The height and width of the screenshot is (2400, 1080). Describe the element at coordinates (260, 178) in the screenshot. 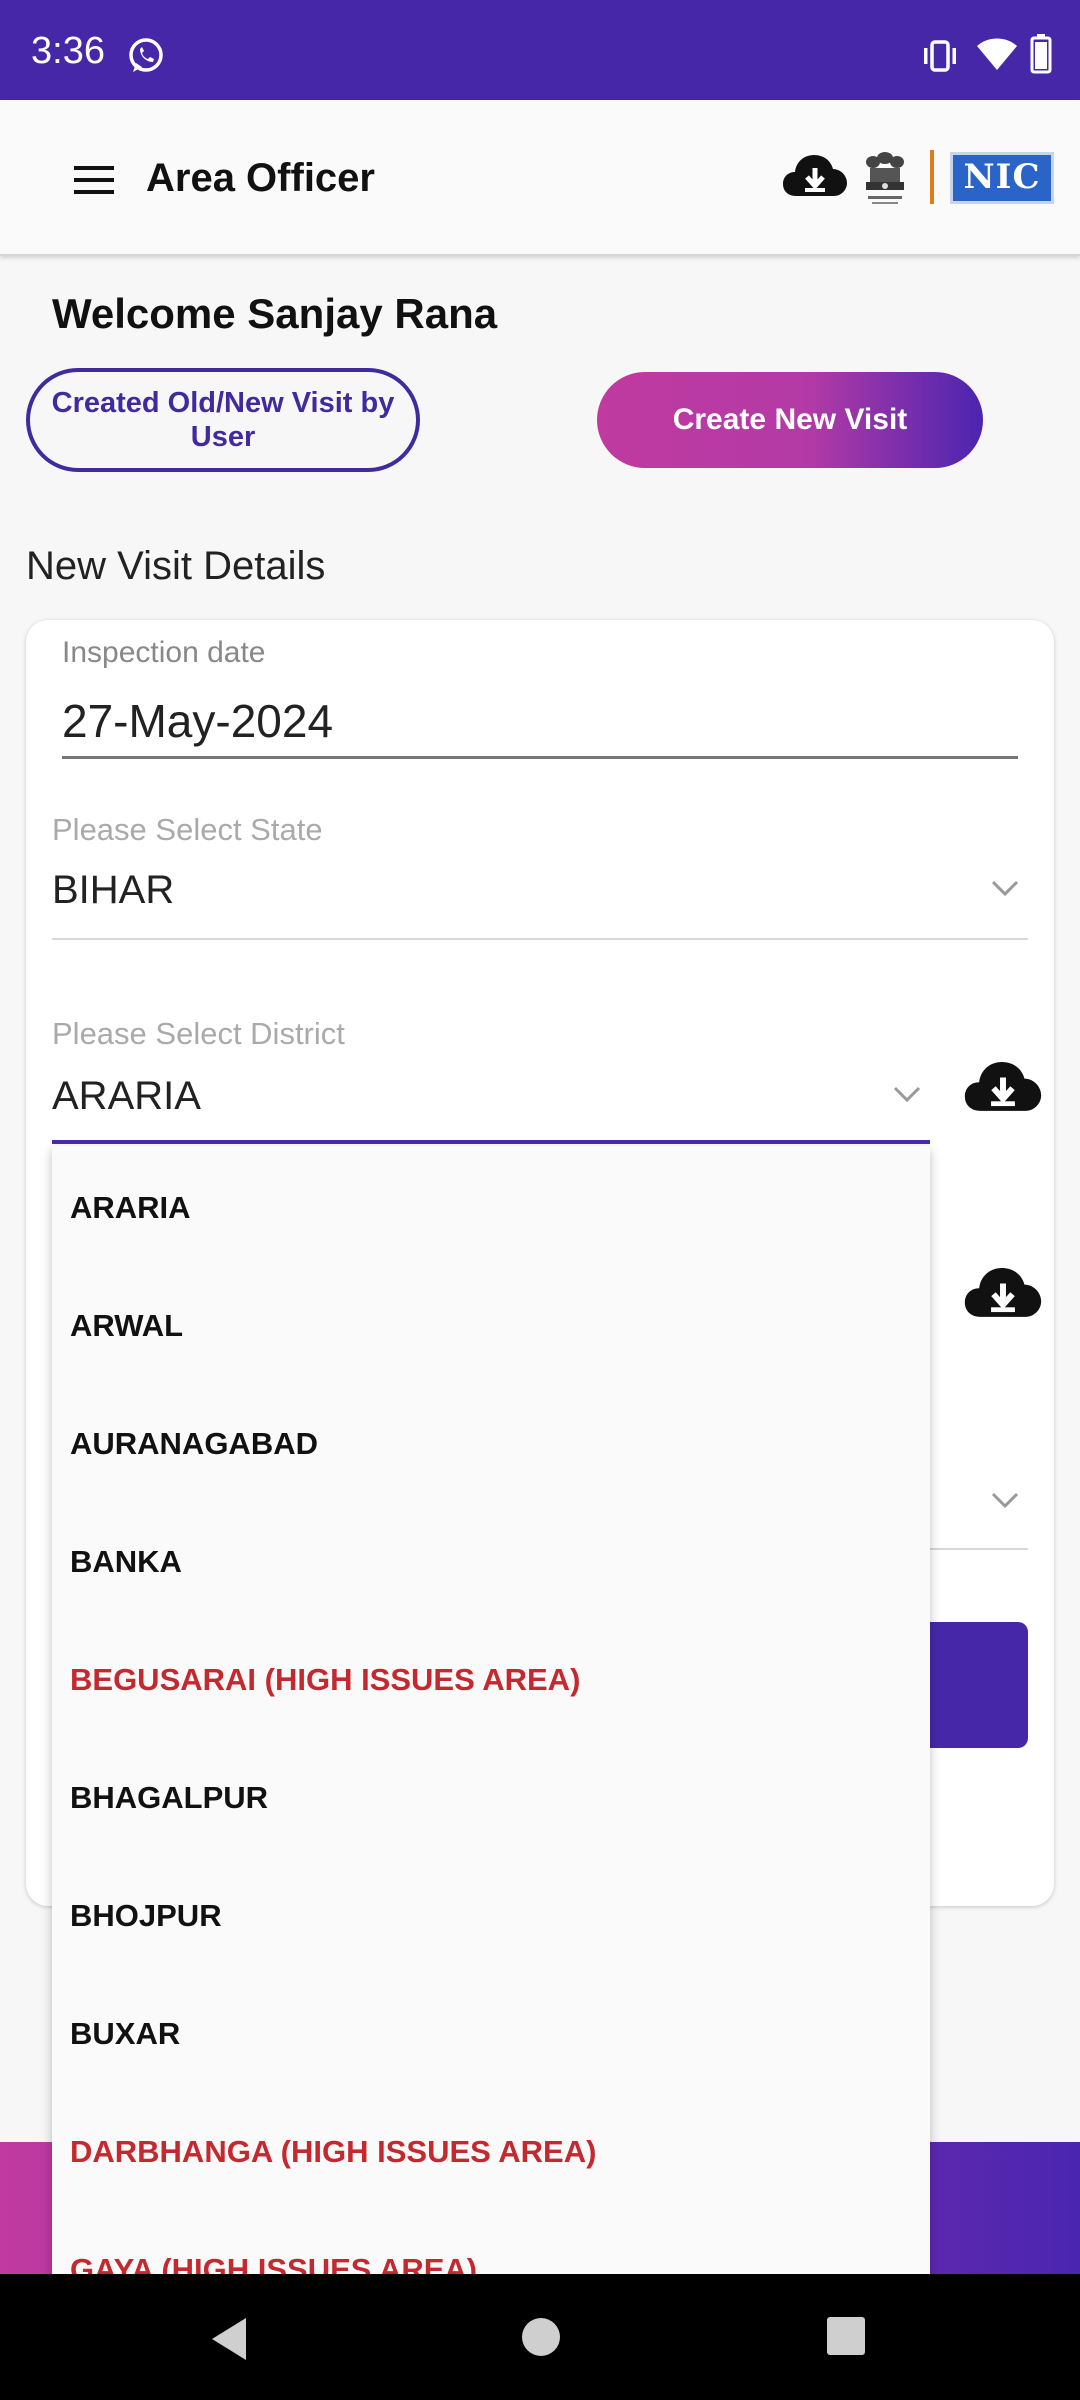

I see `app-title: Area Officer` at that location.